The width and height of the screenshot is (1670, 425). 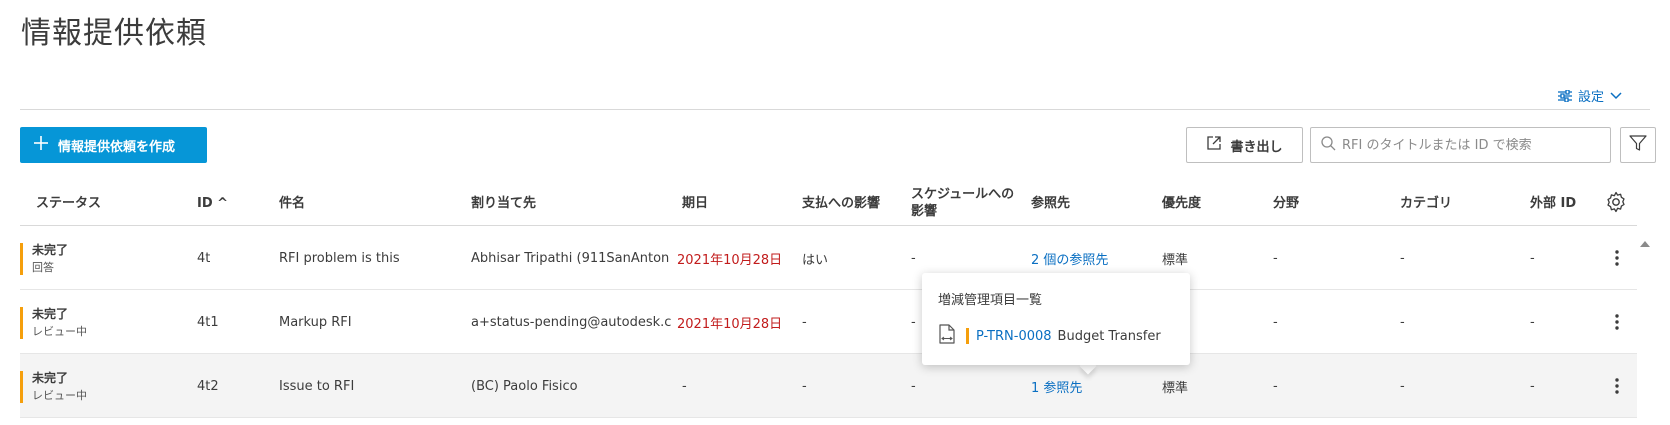 I want to click on id-cell: 4t1, so click(x=208, y=322).